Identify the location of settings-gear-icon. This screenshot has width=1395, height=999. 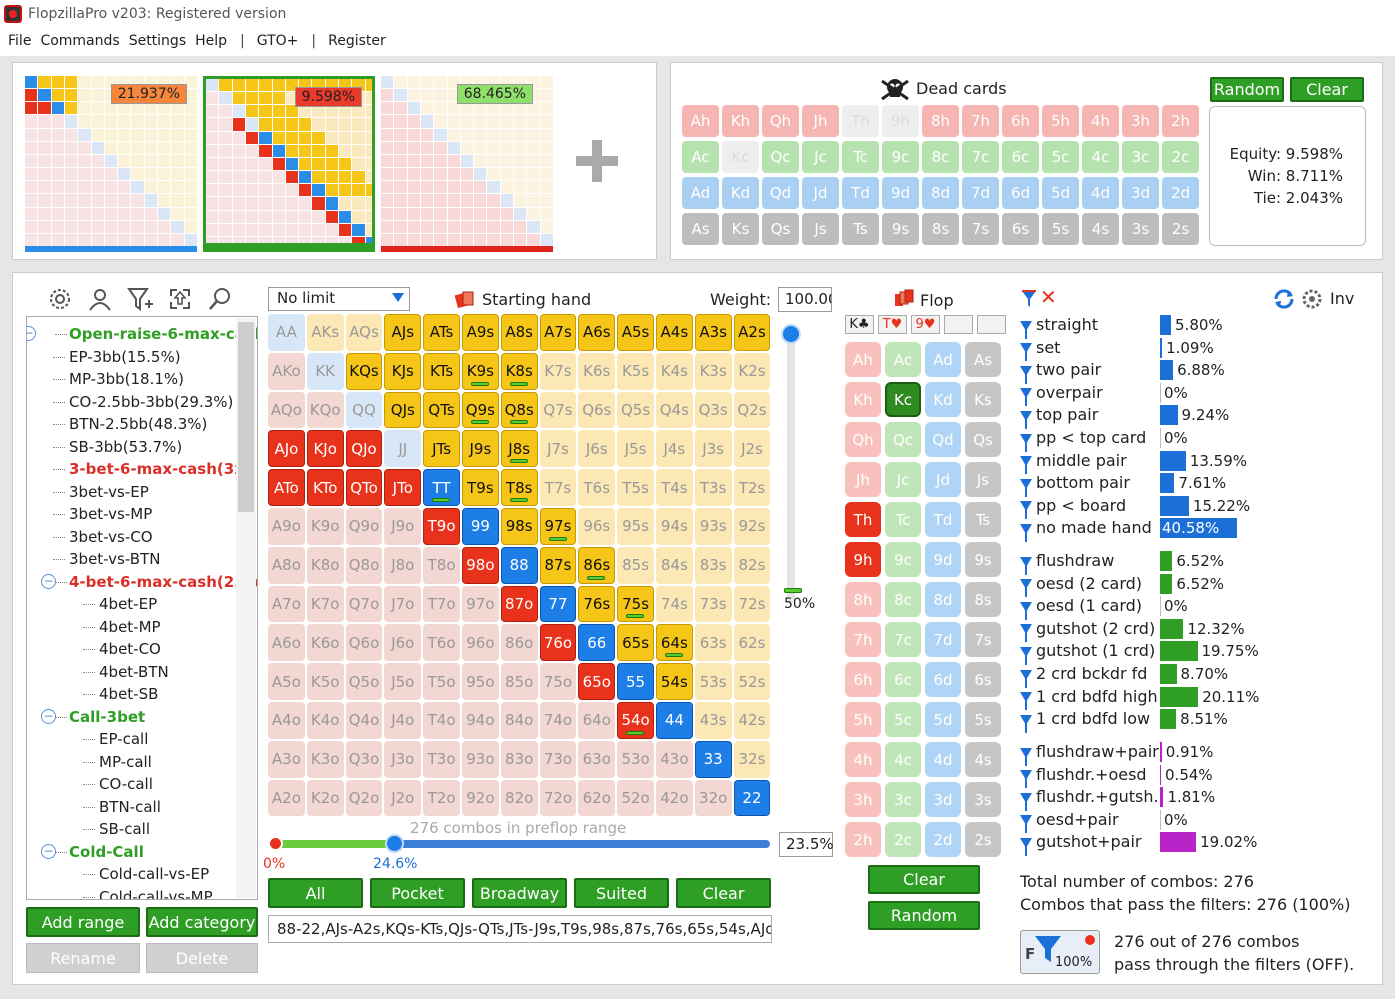
(1312, 299).